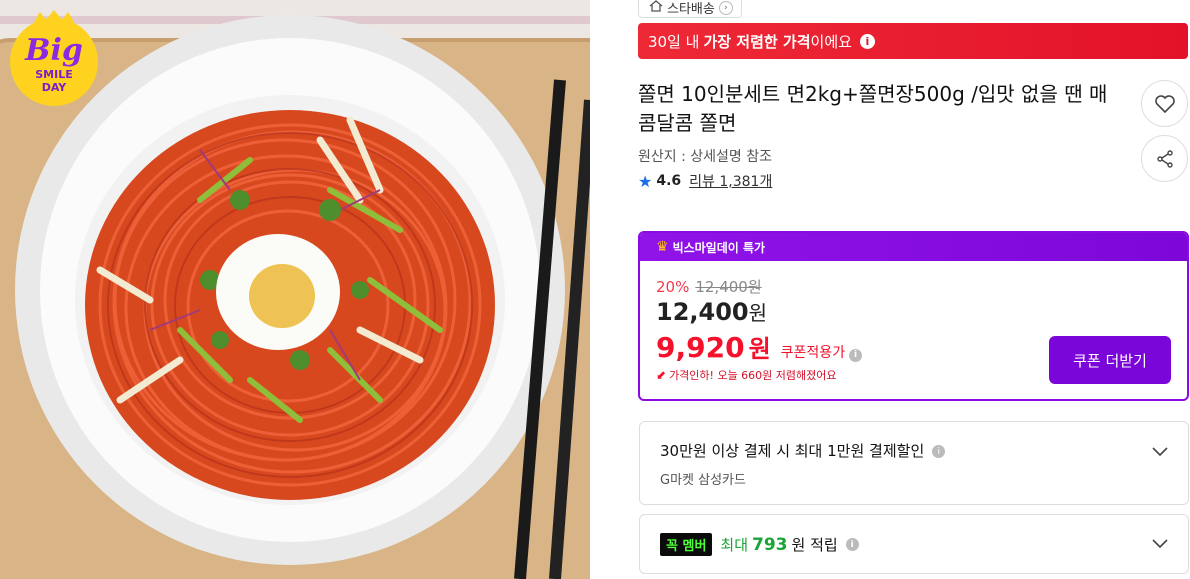 Image resolution: width=1190 pixels, height=579 pixels. I want to click on crown-icon: ♛, so click(662, 247).